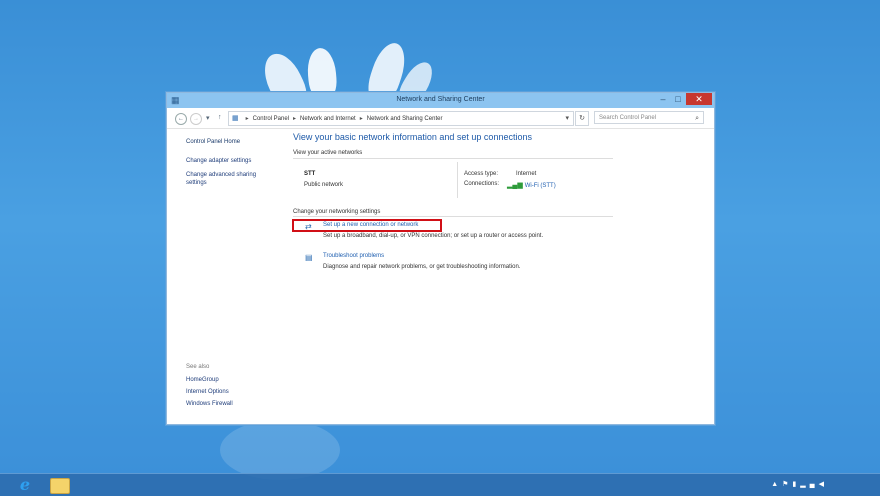  What do you see at coordinates (582, 118) in the screenshot?
I see `refresh-icon: ↻` at bounding box center [582, 118].